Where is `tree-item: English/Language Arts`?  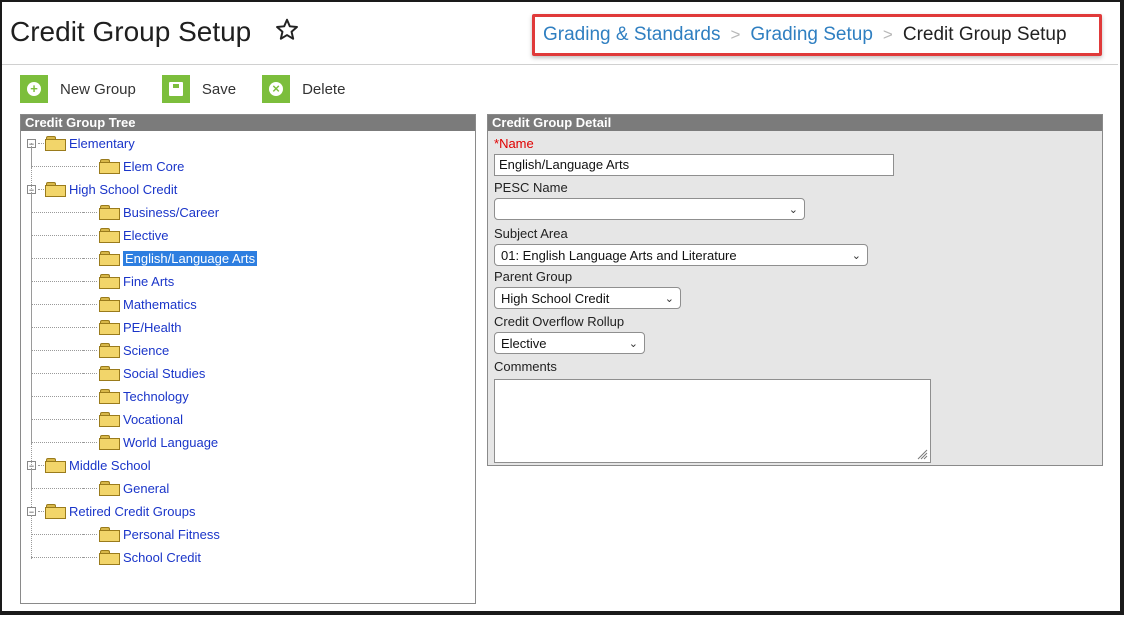
tree-item: English/Language Arts is located at coordinates (170, 258).